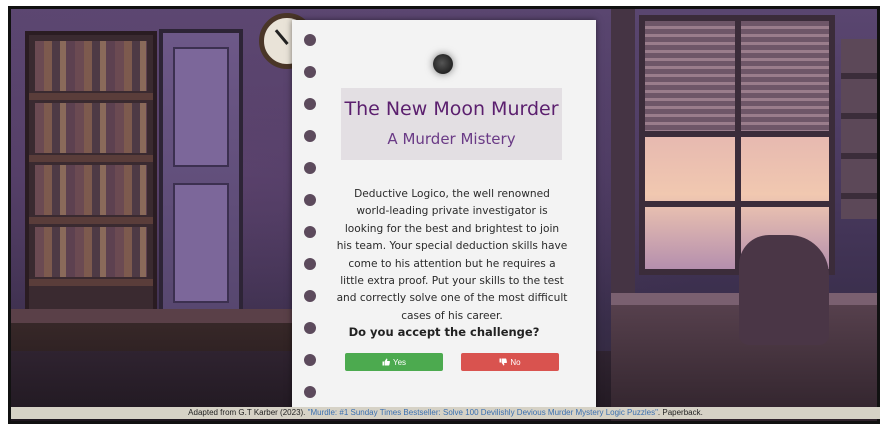  Describe the element at coordinates (784, 290) in the screenshot. I see `armchair` at that location.